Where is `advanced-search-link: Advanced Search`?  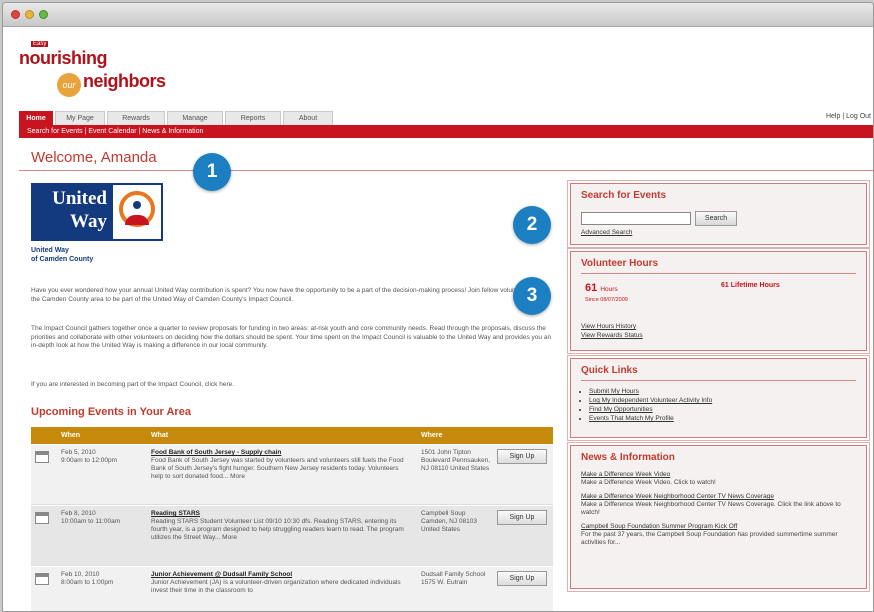
advanced-search-link: Advanced Search is located at coordinates (606, 232).